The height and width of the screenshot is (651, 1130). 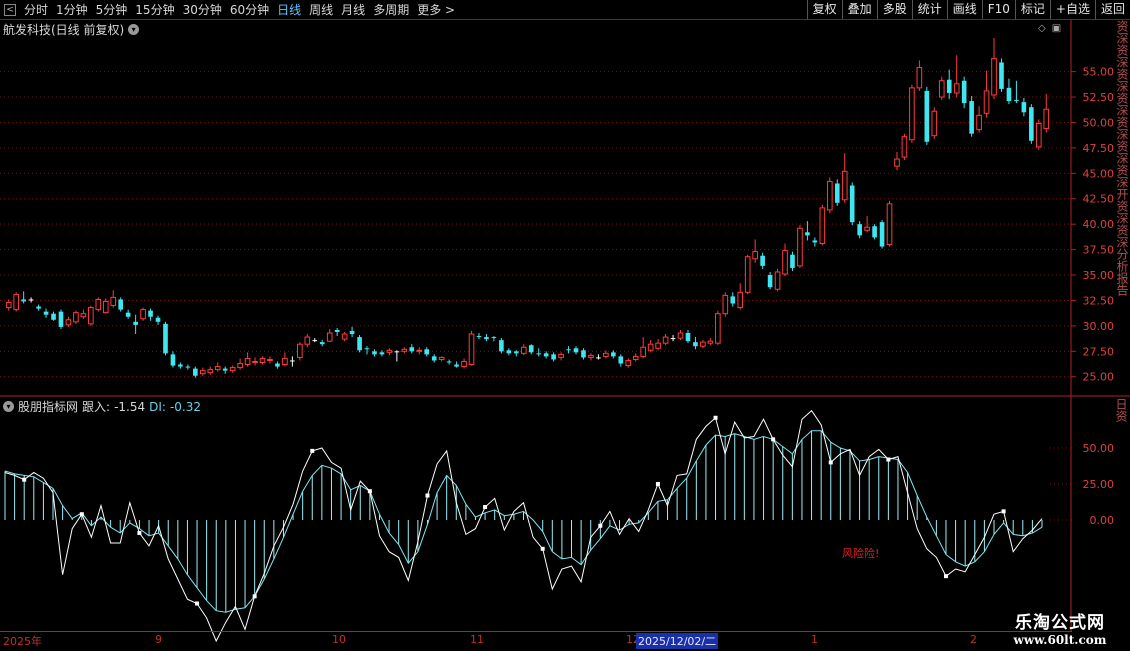 What do you see at coordinates (1099, 97) in the screenshot?
I see `price-tick-label: 52.50` at bounding box center [1099, 97].